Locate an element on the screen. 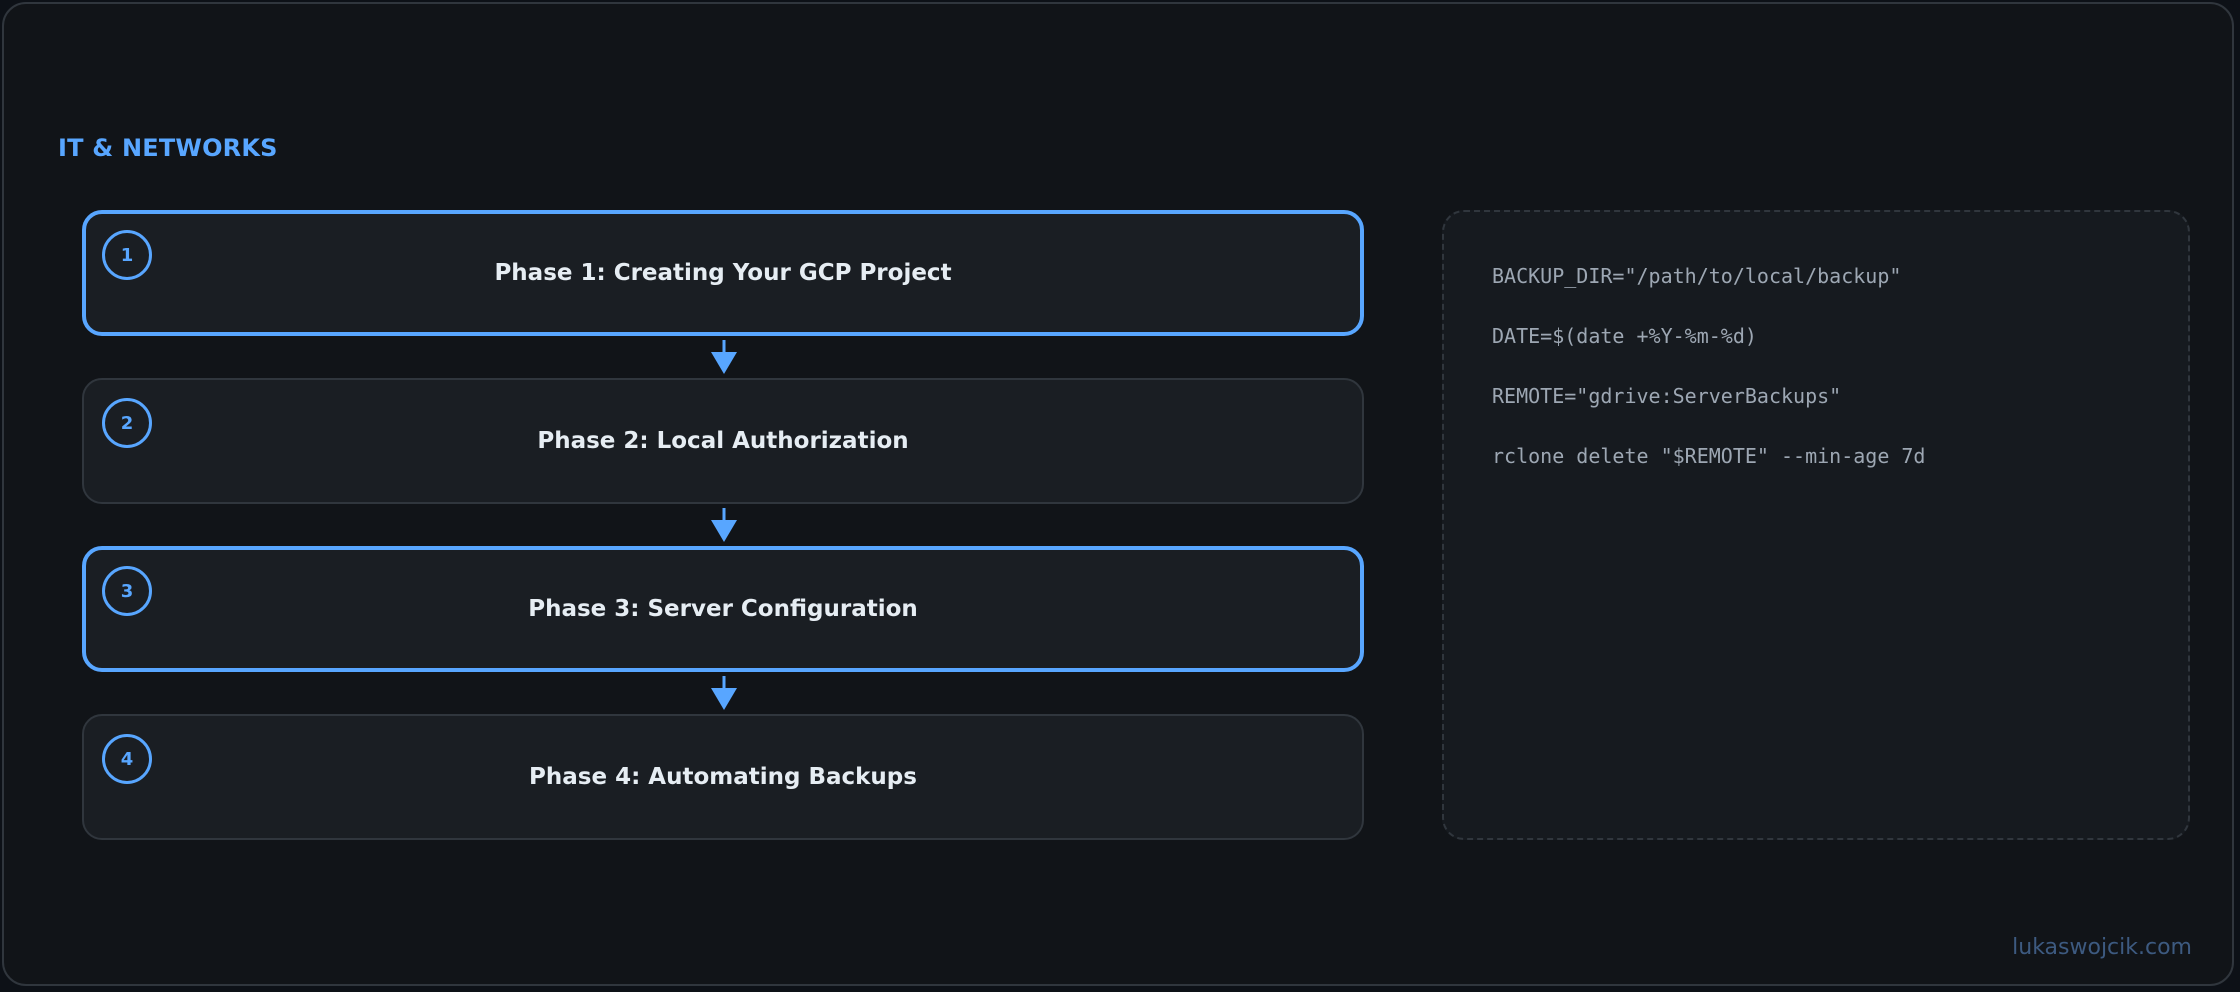 This screenshot has width=2240, height=992. watermark: lukaswojcik.com is located at coordinates (2102, 947).